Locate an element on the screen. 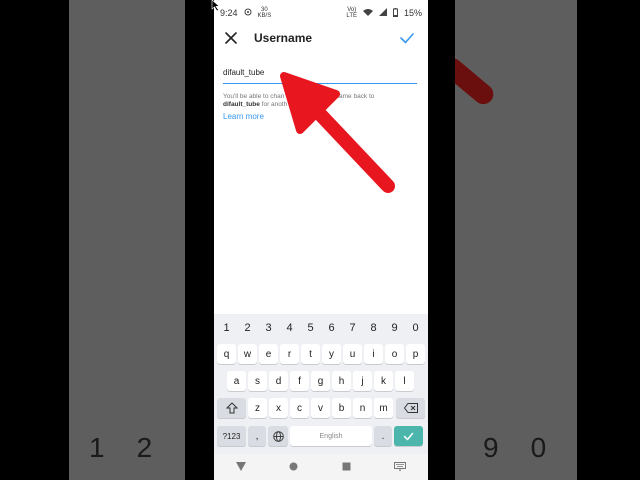 Image resolution: width=640 pixels, height=480 pixels. symbols-key: ?123 is located at coordinates (231, 436).